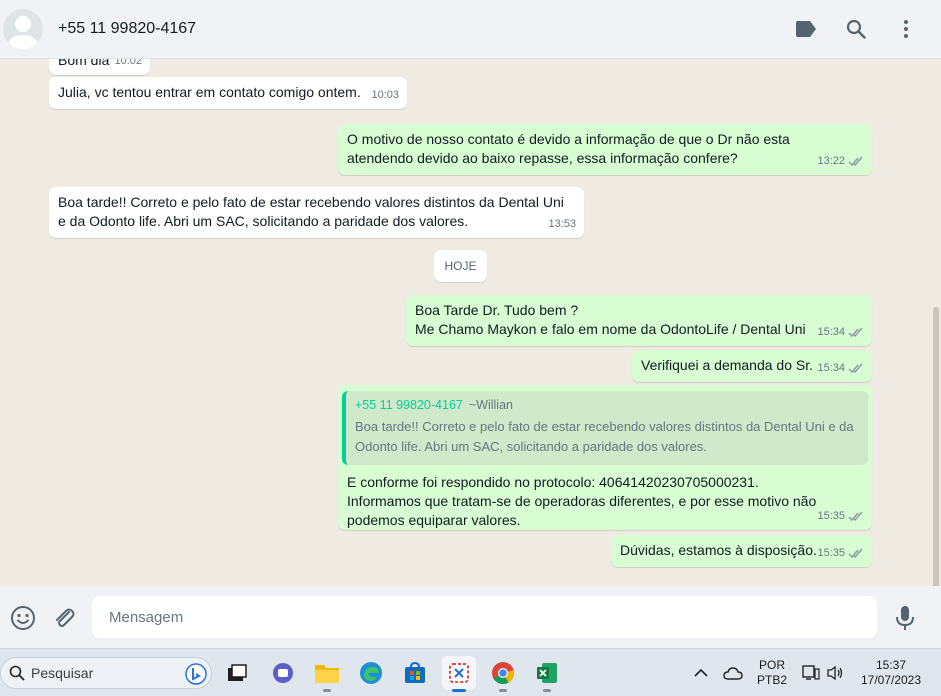  Describe the element at coordinates (891, 680) in the screenshot. I see `clock-date: 17/07/2023` at that location.